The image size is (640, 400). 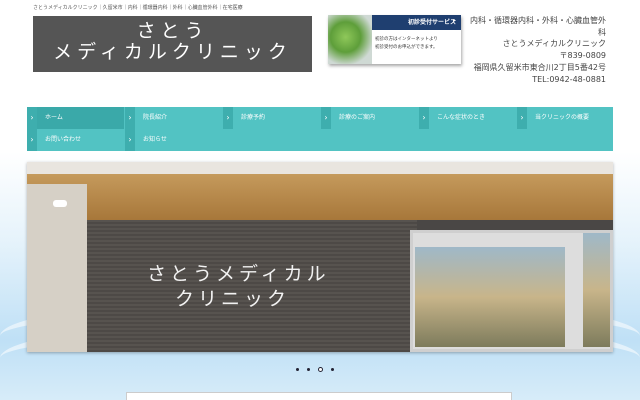 I want to click on plant-image, so click(x=350, y=39).